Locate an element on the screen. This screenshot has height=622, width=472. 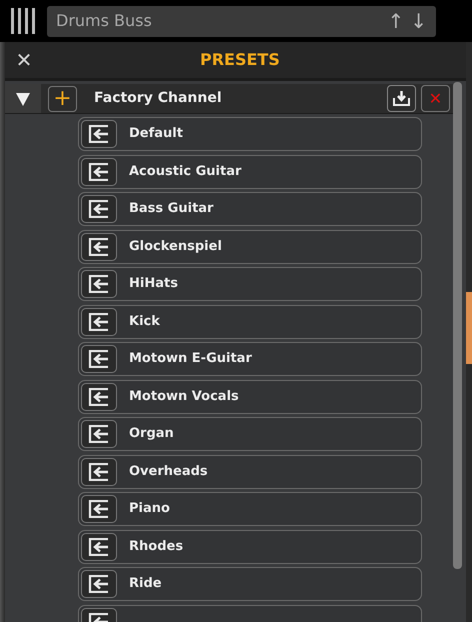
add-button: + is located at coordinates (62, 99).